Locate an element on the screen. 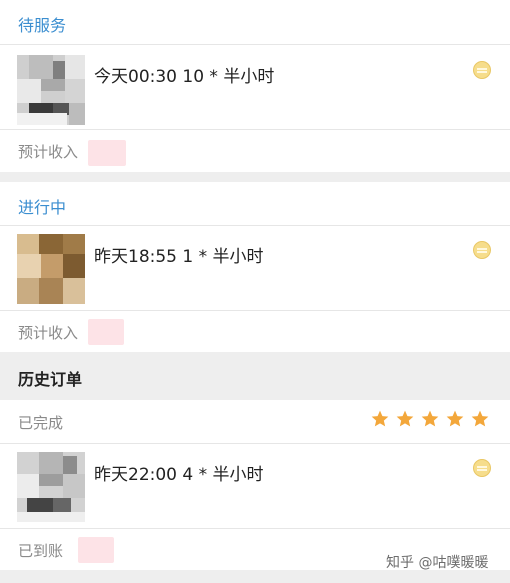  order-time-duration: 昨天18:55 1 * 半小时 is located at coordinates (179, 257).